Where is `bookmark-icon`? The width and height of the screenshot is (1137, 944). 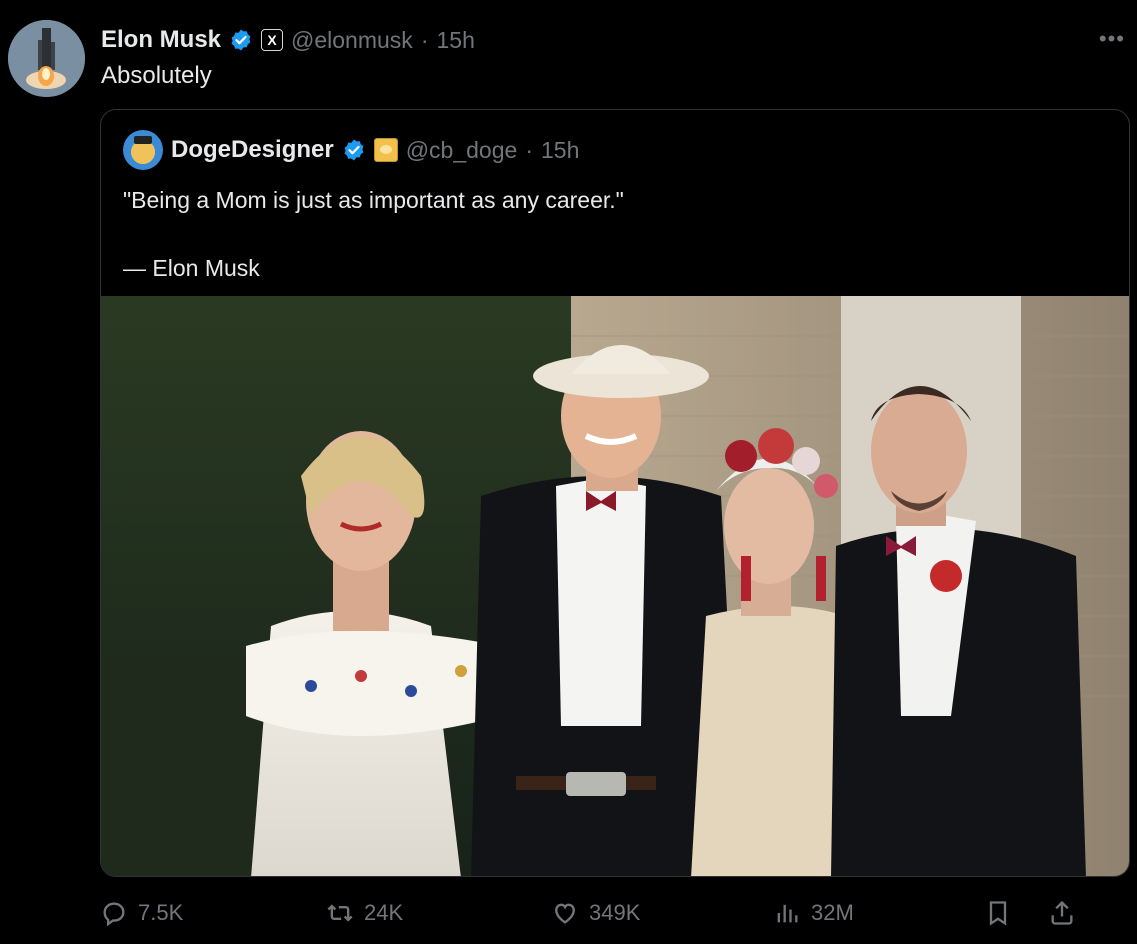 bookmark-icon is located at coordinates (998, 913).